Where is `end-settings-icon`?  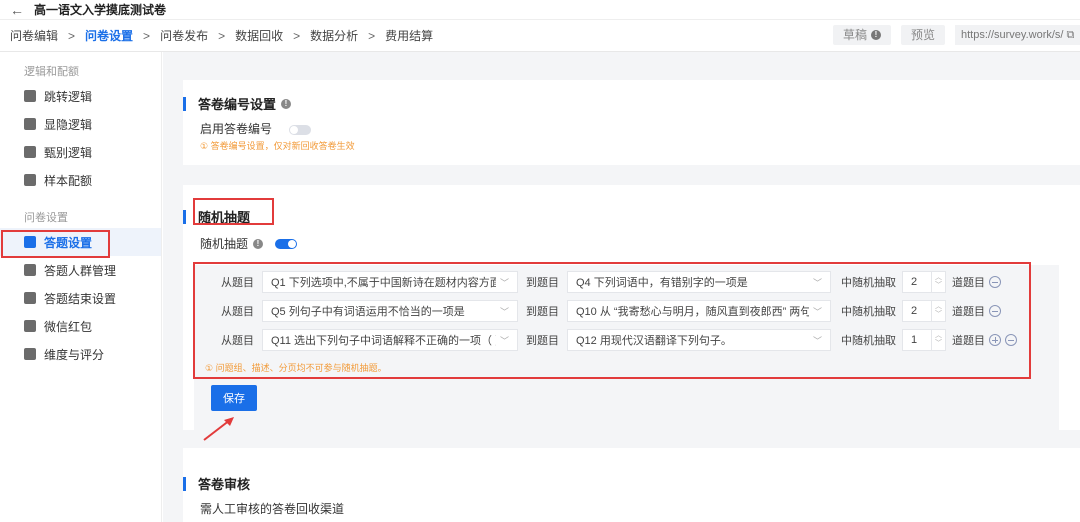 end-settings-icon is located at coordinates (30, 298).